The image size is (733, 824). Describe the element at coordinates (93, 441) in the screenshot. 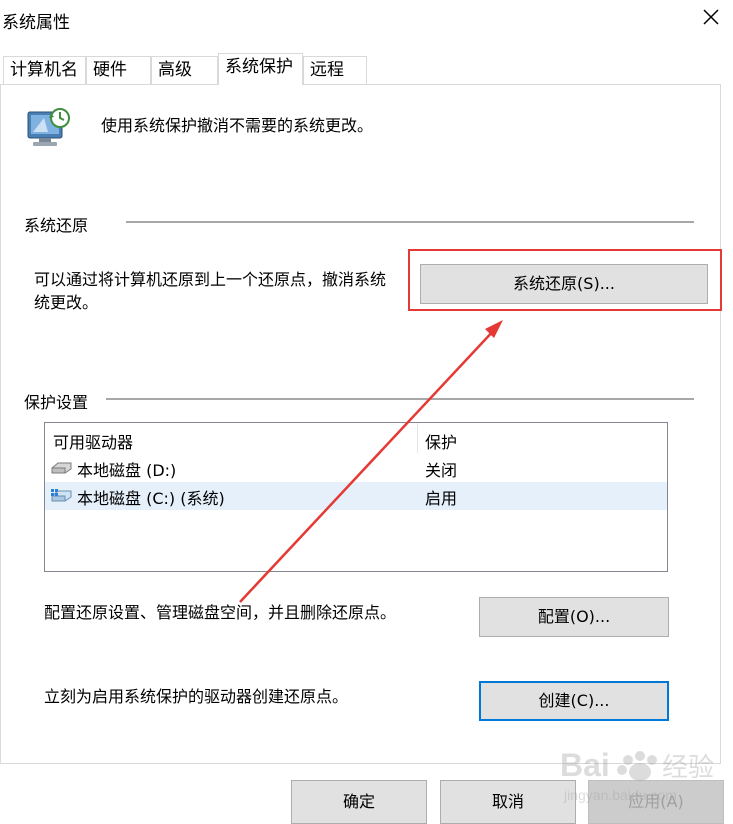

I see `column-available-drives: 可用驱动器` at that location.